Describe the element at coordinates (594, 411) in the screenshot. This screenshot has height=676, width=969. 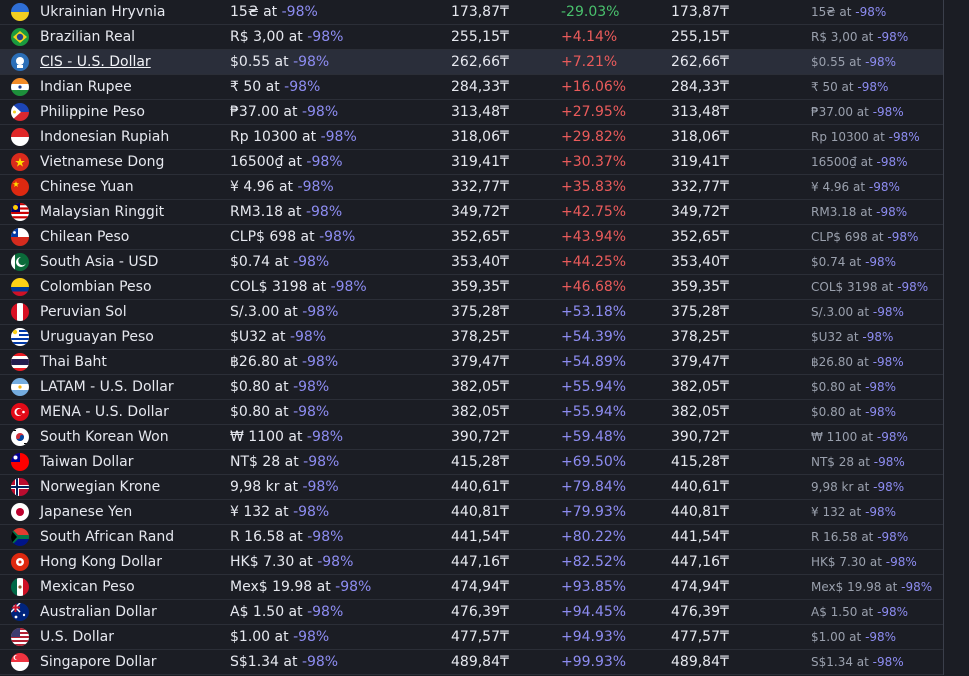
I see `price-difference: +55.94%` at that location.